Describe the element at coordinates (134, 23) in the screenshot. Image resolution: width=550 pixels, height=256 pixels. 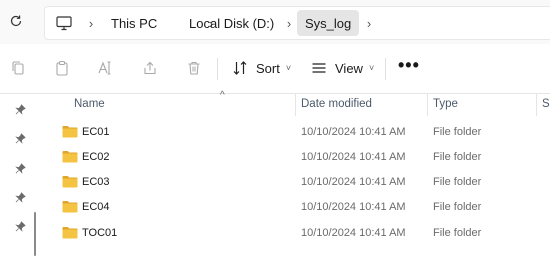
I see `crumb-this-pc: This PC` at that location.